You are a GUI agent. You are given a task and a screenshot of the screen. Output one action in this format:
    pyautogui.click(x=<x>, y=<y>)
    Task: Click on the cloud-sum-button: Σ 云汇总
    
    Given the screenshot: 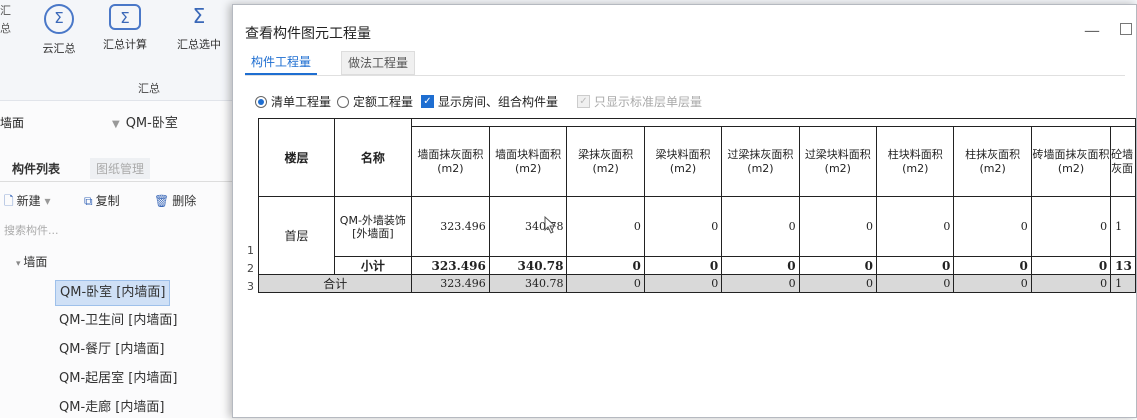 What is the action you would take?
    pyautogui.click(x=59, y=28)
    